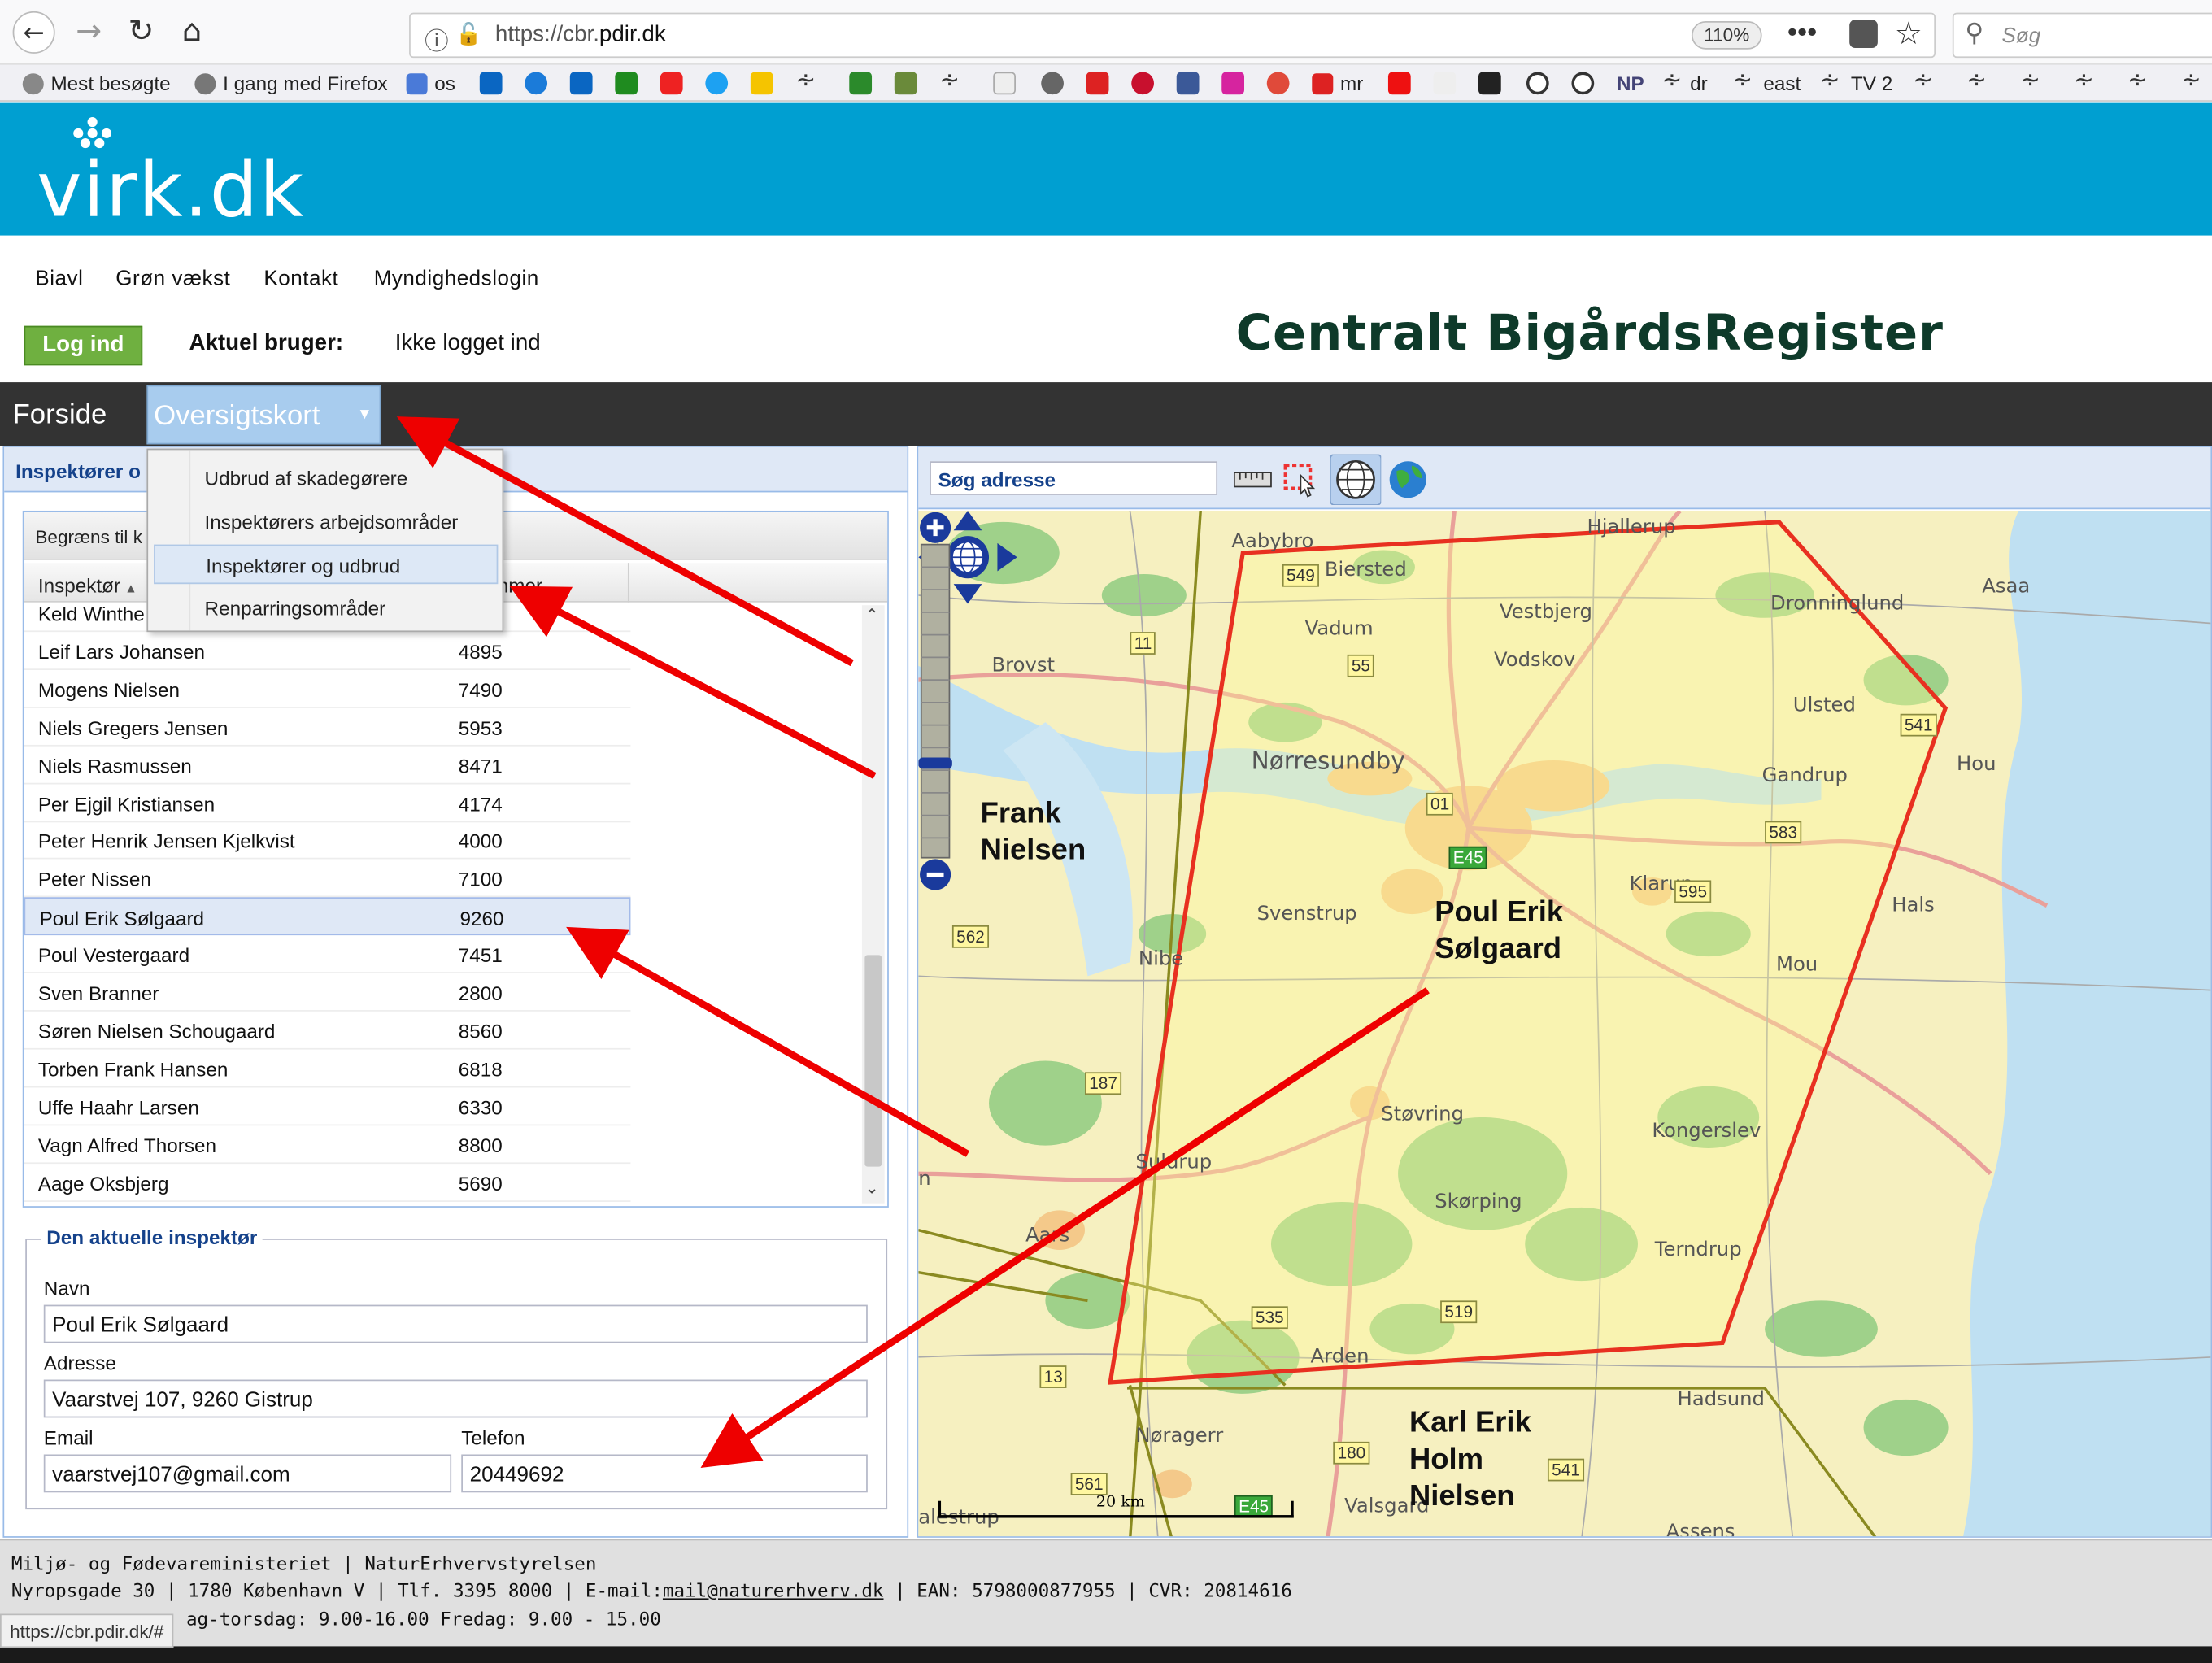 This screenshot has width=2212, height=1663. What do you see at coordinates (626, 83) in the screenshot?
I see `tv1-icon` at bounding box center [626, 83].